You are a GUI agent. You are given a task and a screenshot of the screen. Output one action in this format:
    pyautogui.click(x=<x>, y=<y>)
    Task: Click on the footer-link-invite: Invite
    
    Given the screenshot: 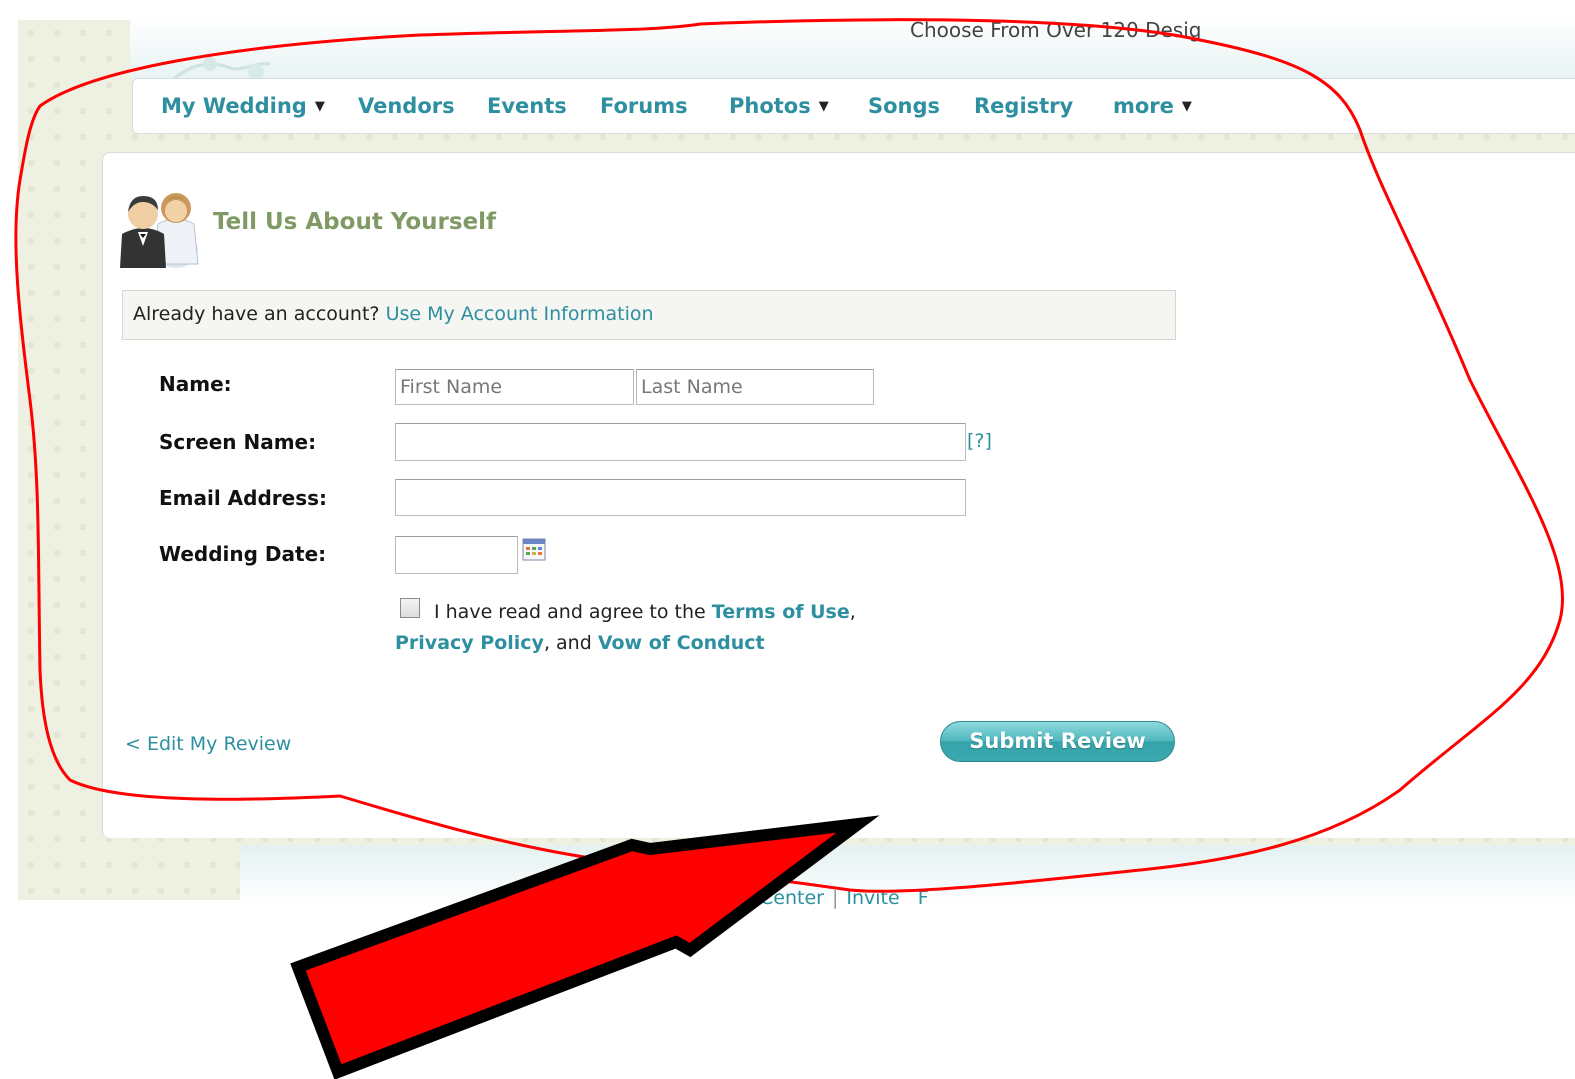 What is the action you would take?
    pyautogui.click(x=872, y=898)
    